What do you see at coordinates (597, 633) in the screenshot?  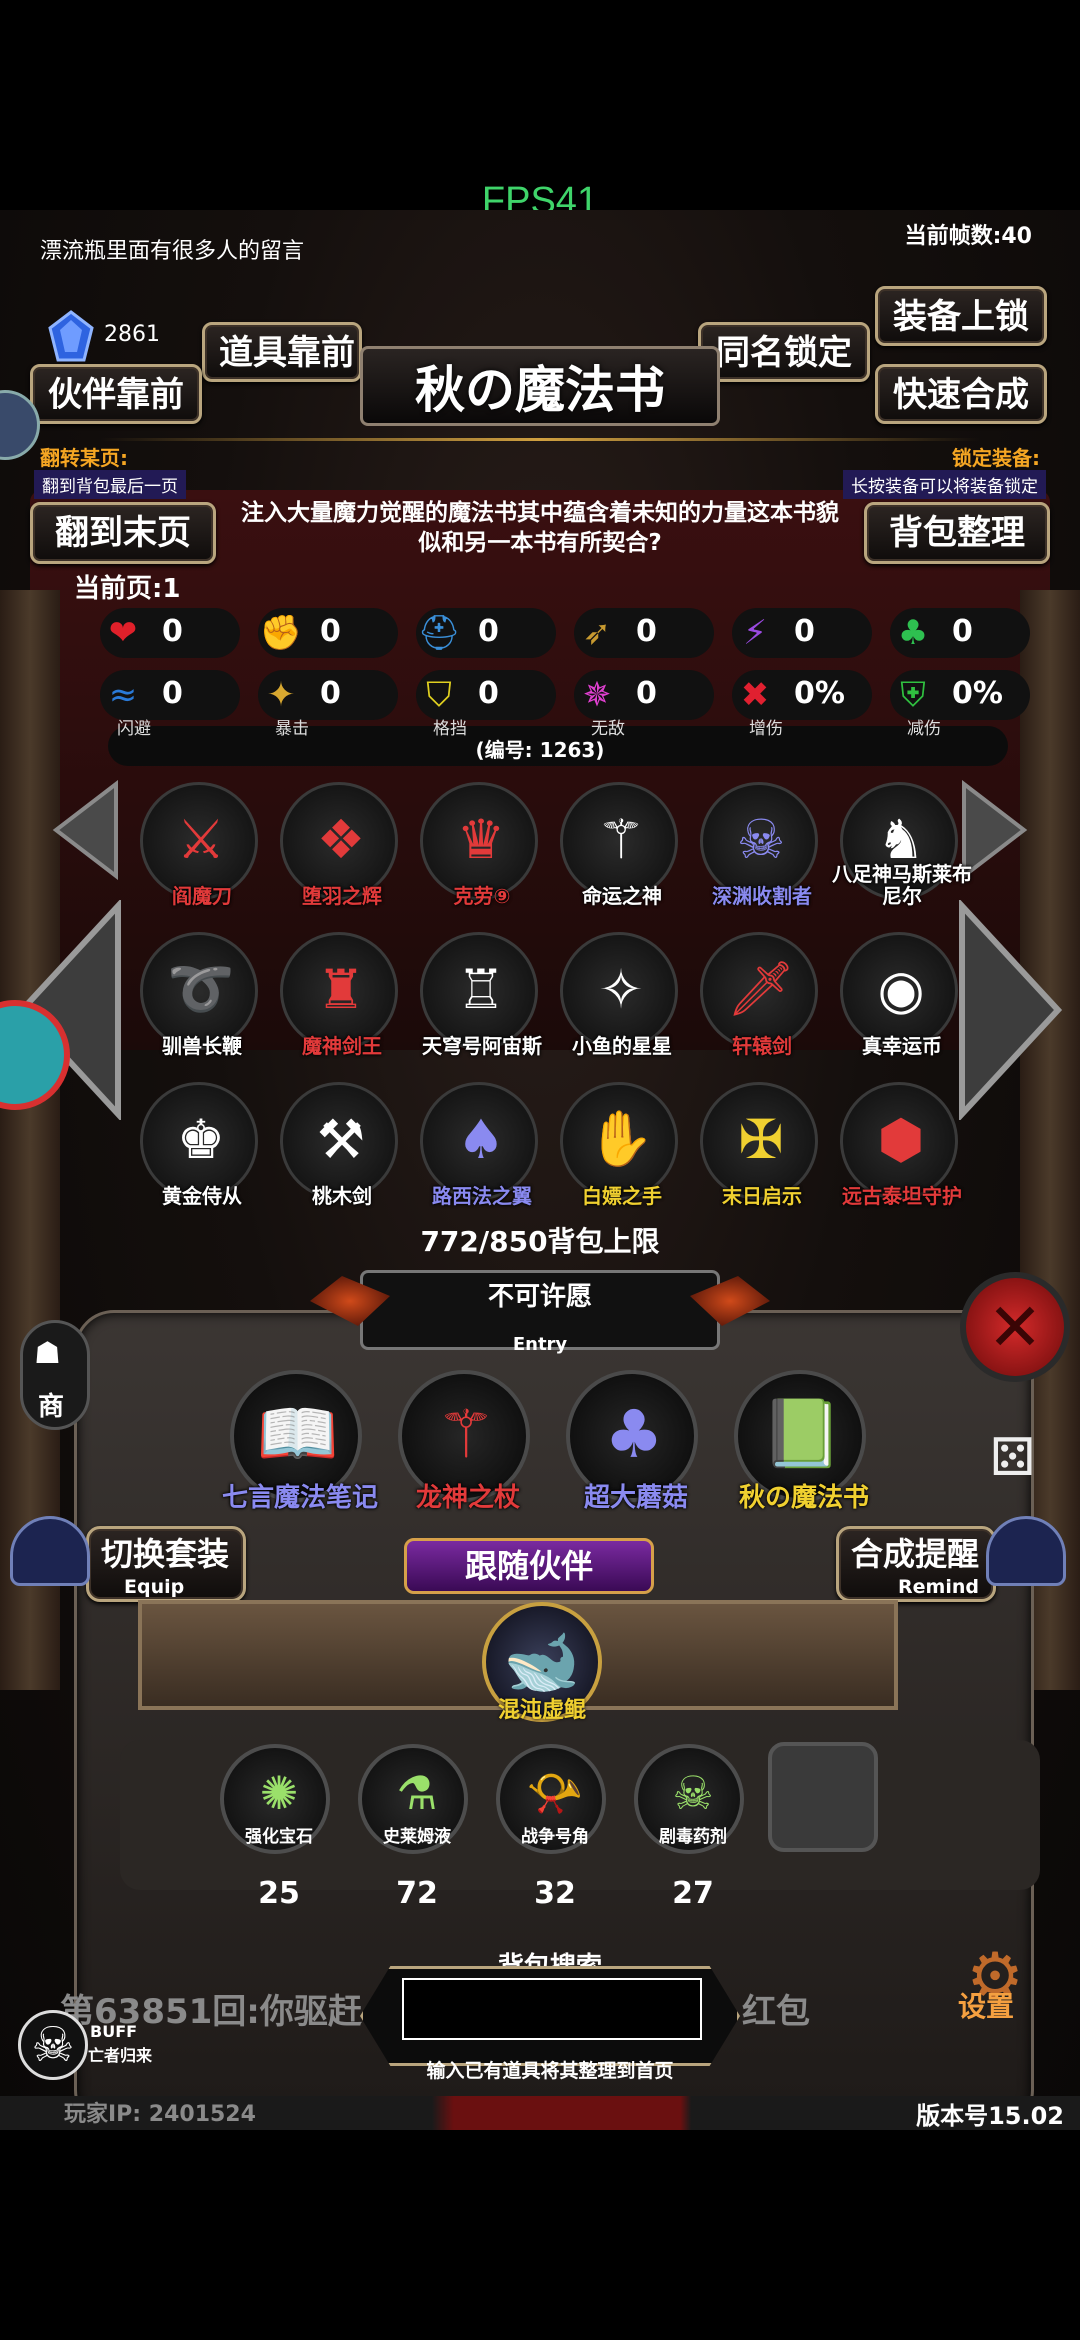 I see `bow-icon: ➶` at bounding box center [597, 633].